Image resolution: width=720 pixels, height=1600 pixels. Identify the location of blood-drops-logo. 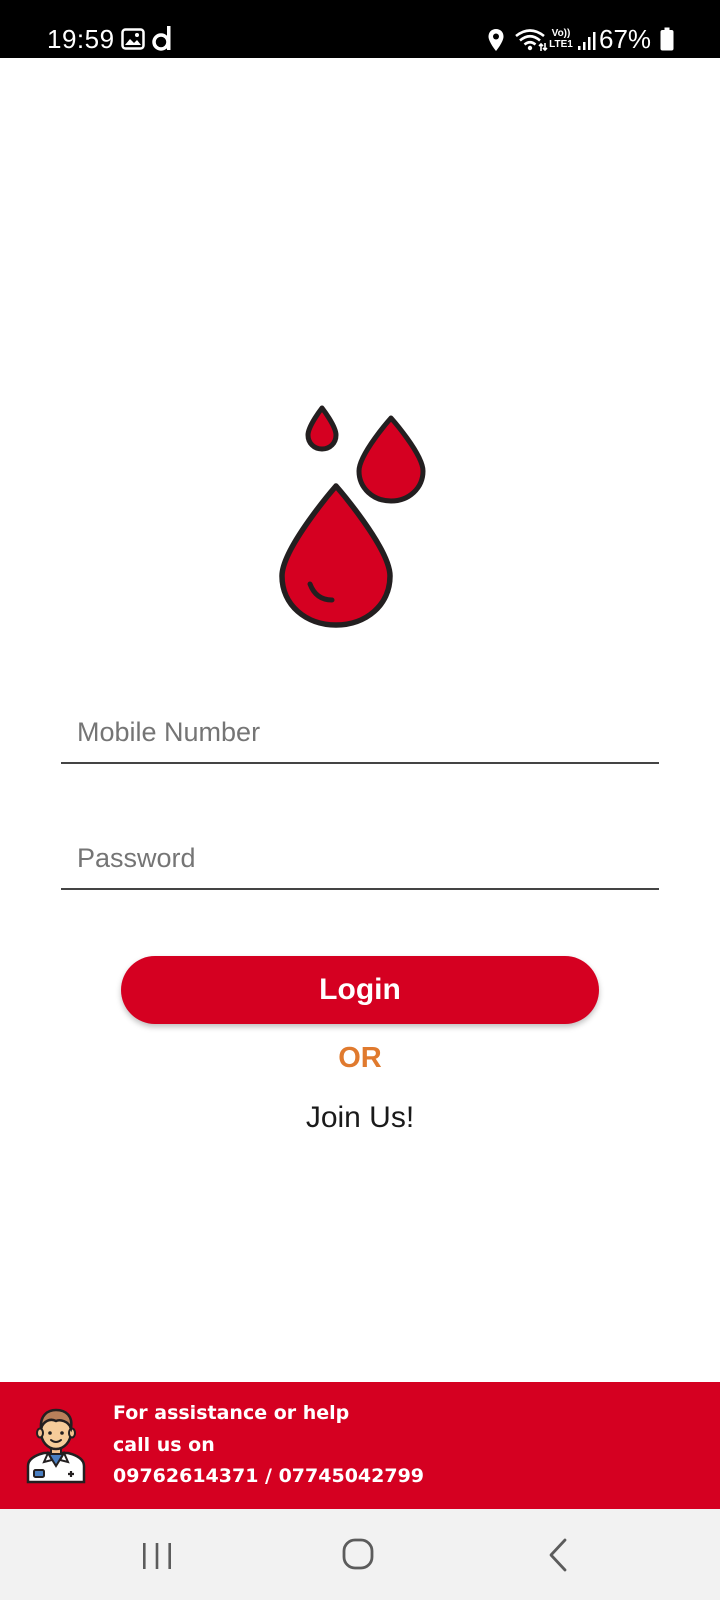
(352, 516).